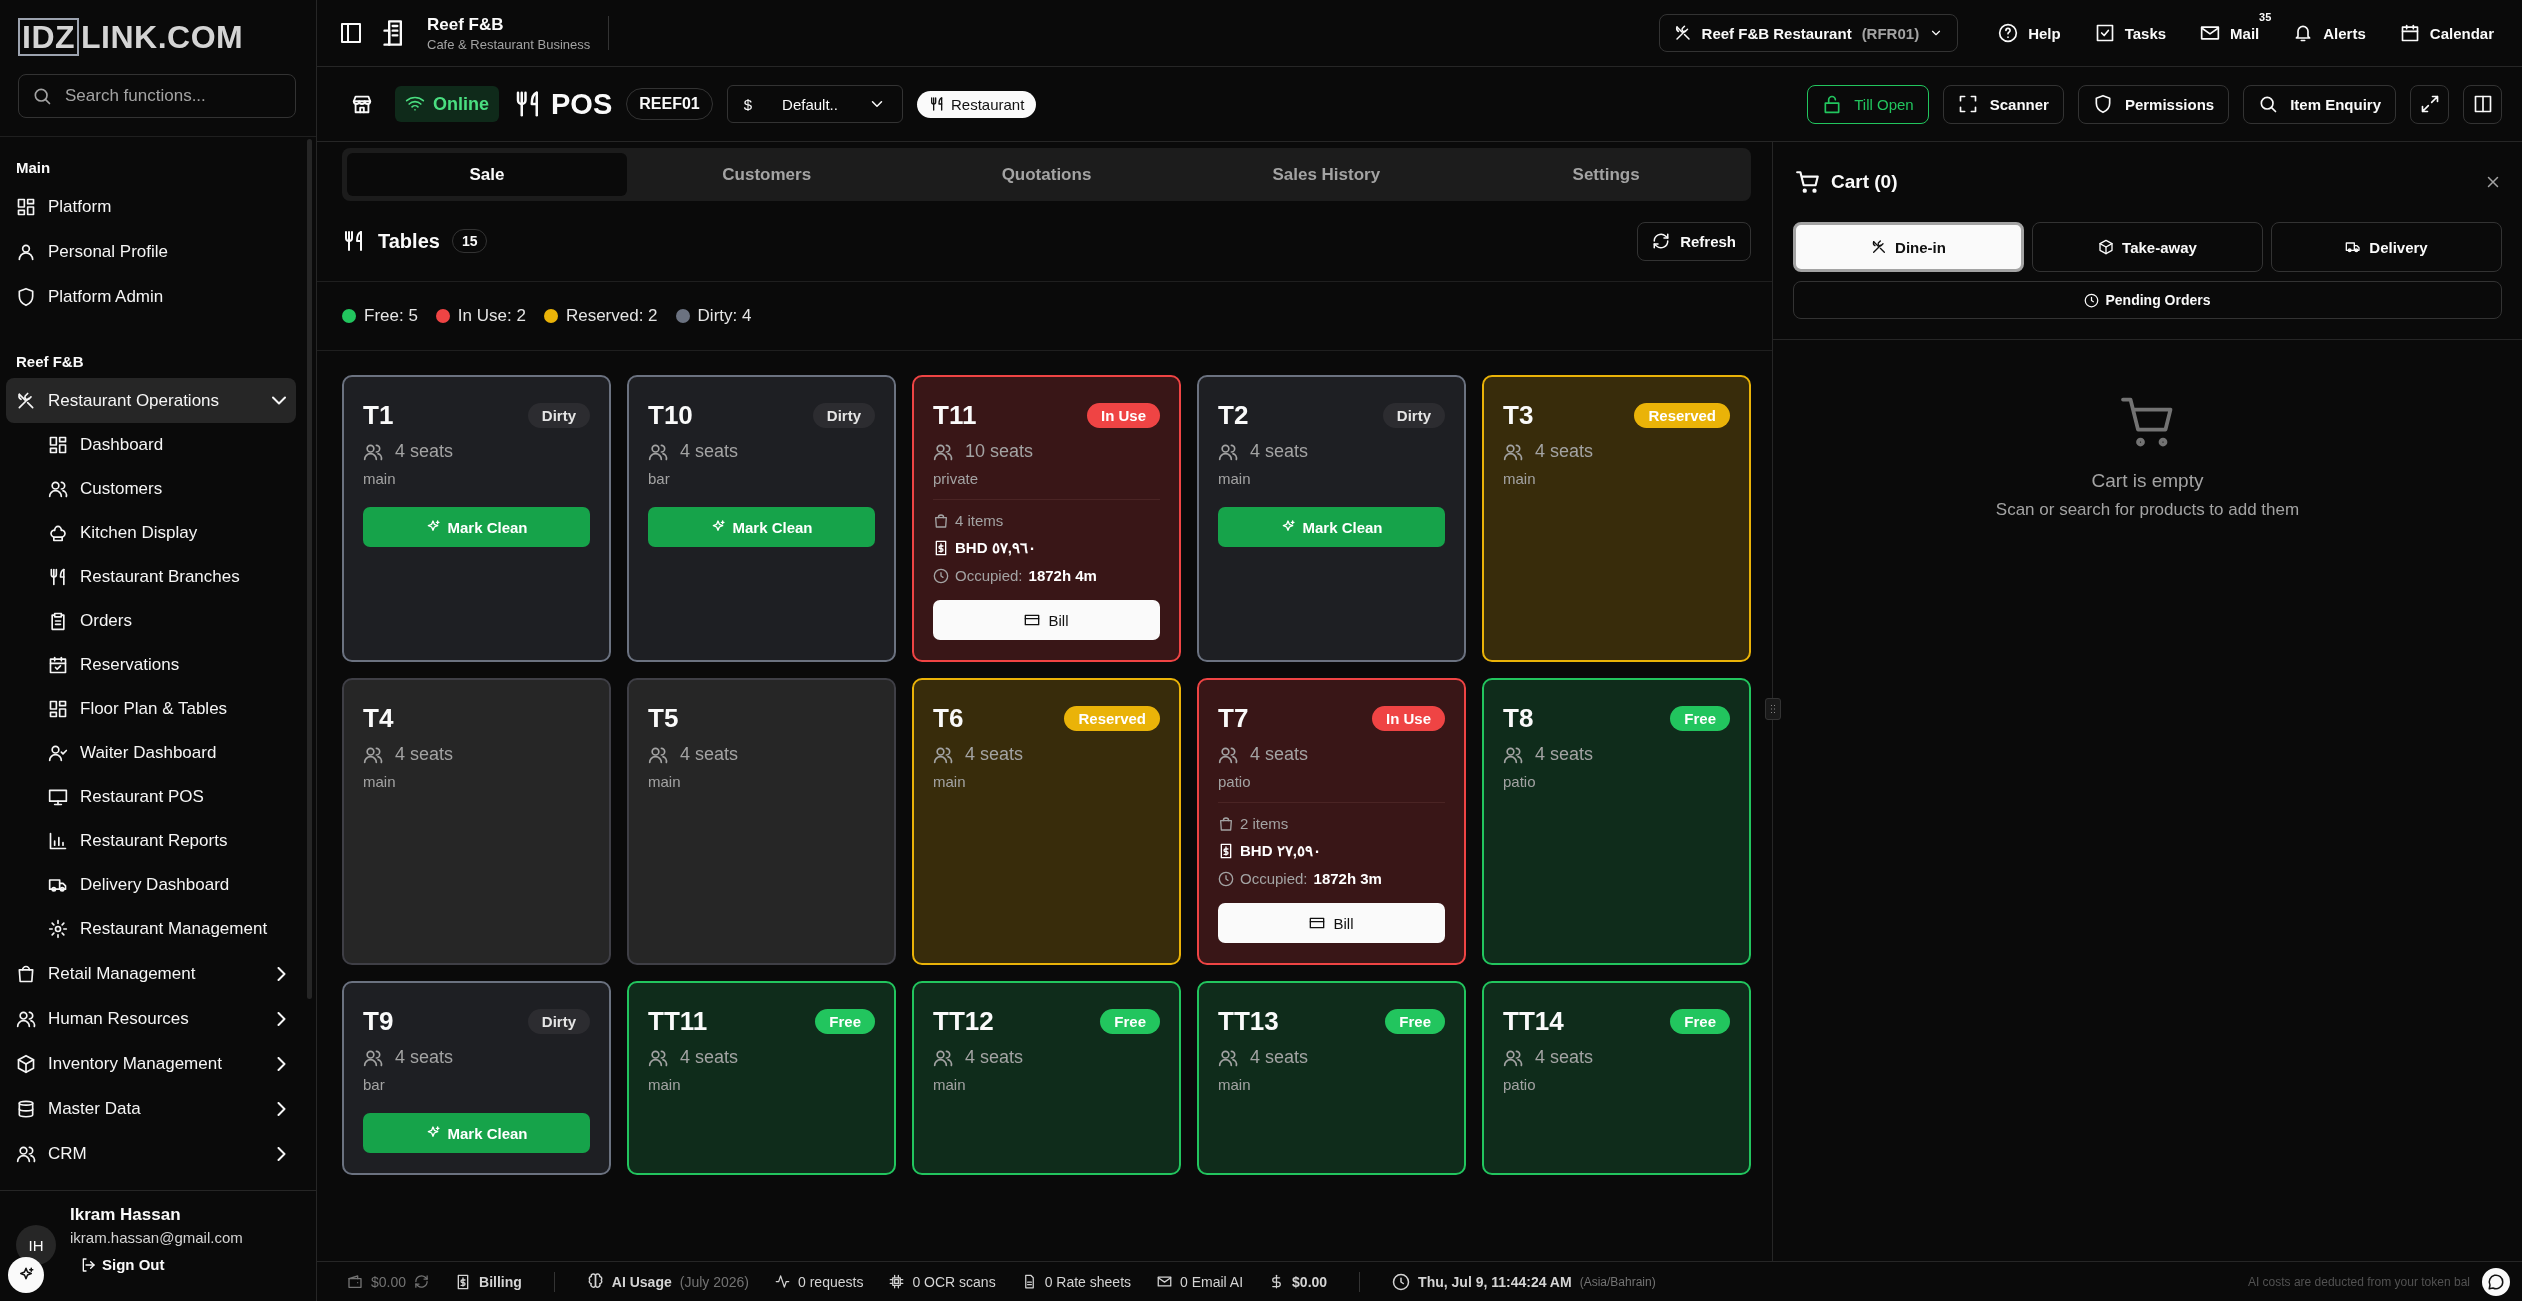 This screenshot has width=2522, height=1301. What do you see at coordinates (151, 533) in the screenshot?
I see `nav-item: Kitchen Display` at bounding box center [151, 533].